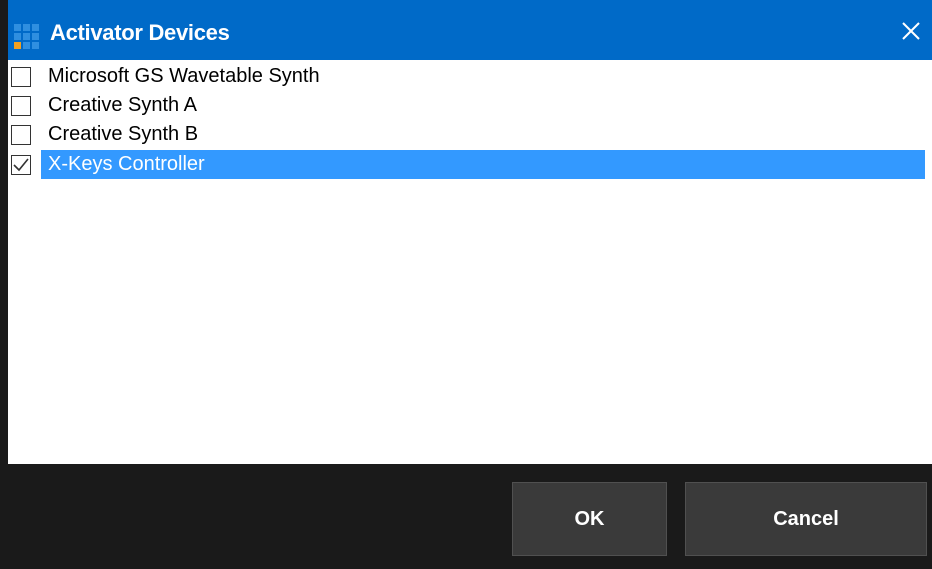 This screenshot has width=932, height=569. Describe the element at coordinates (470, 134) in the screenshot. I see `device-row-creative-synth-b: Creative Synth B` at that location.